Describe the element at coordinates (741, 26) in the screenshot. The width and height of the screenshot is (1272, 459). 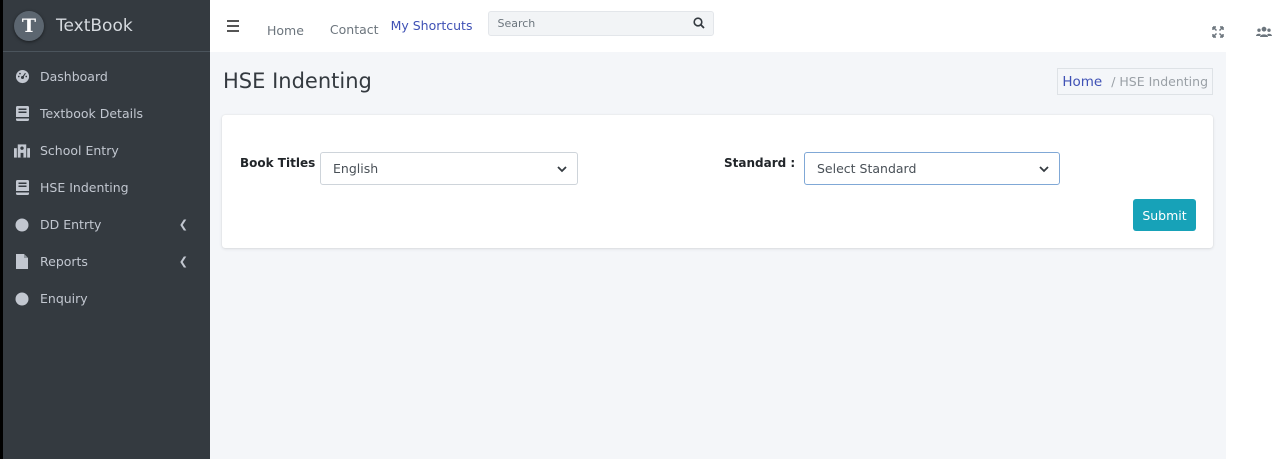
I see `top-navbar: Home Contact My Shortcuts` at that location.